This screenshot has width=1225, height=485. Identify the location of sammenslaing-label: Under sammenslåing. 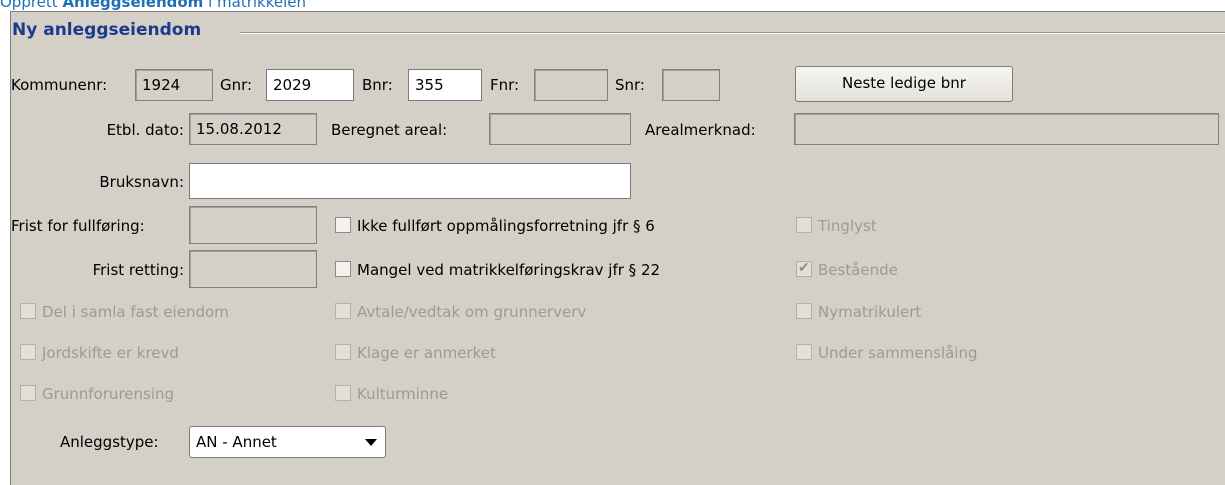
(898, 353).